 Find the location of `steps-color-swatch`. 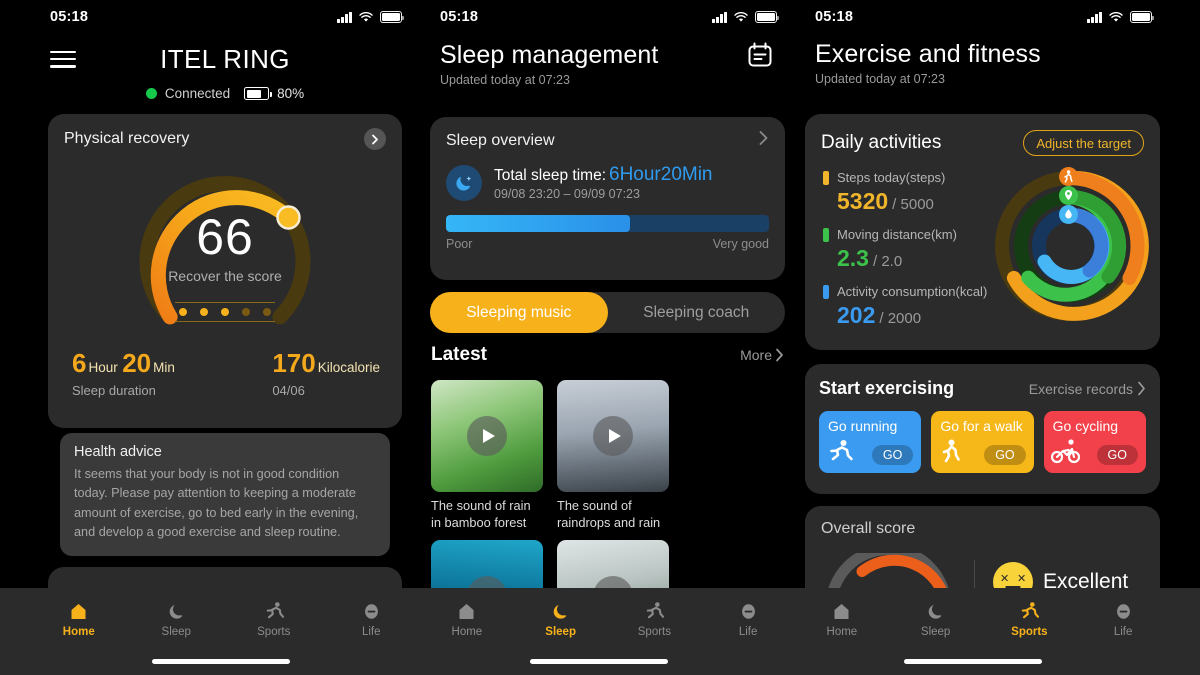

steps-color-swatch is located at coordinates (826, 177).